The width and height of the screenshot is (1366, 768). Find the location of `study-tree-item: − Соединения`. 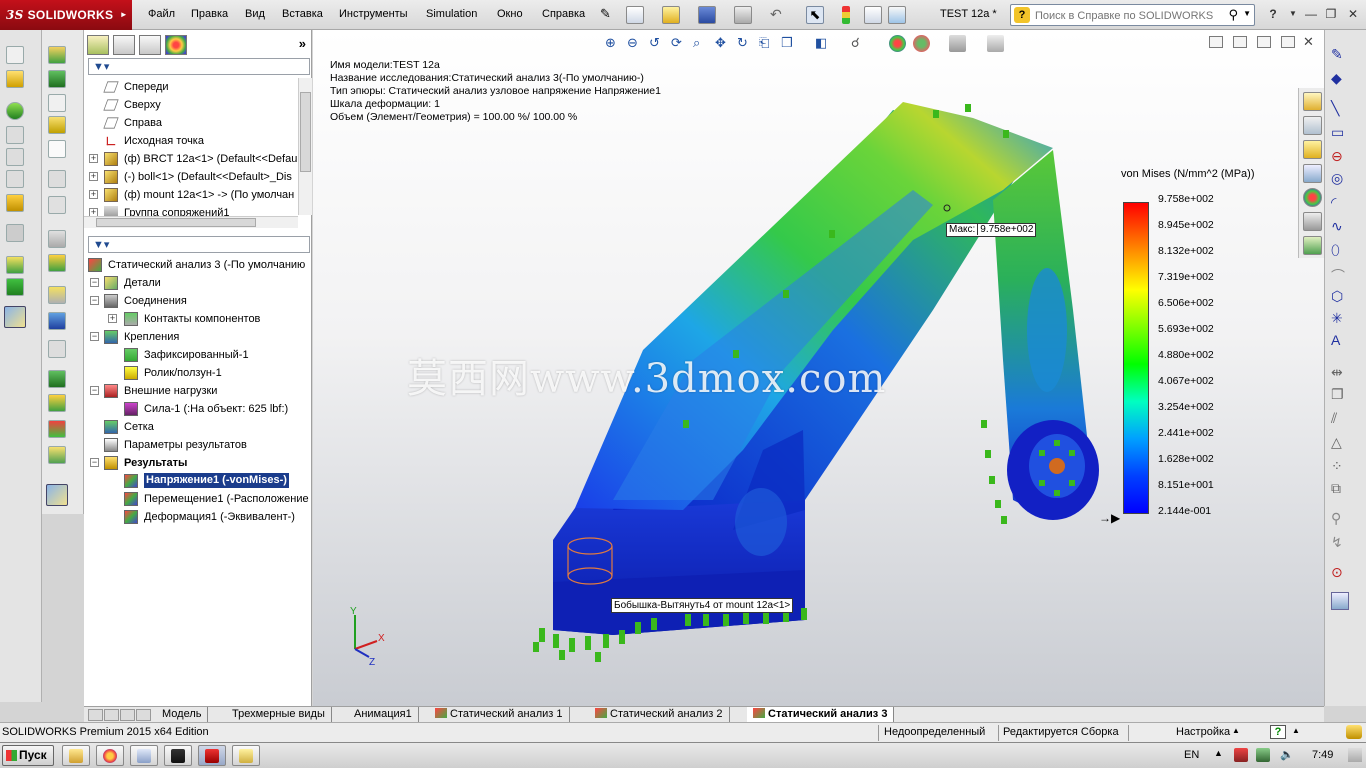

study-tree-item: − Соединения is located at coordinates (198, 301).